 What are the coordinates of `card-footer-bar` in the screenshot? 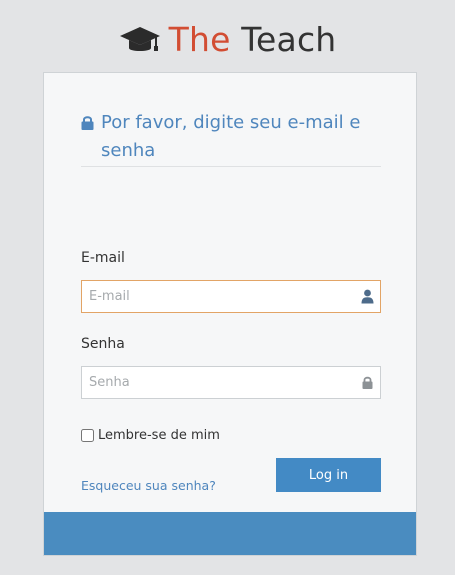 It's located at (230, 533).